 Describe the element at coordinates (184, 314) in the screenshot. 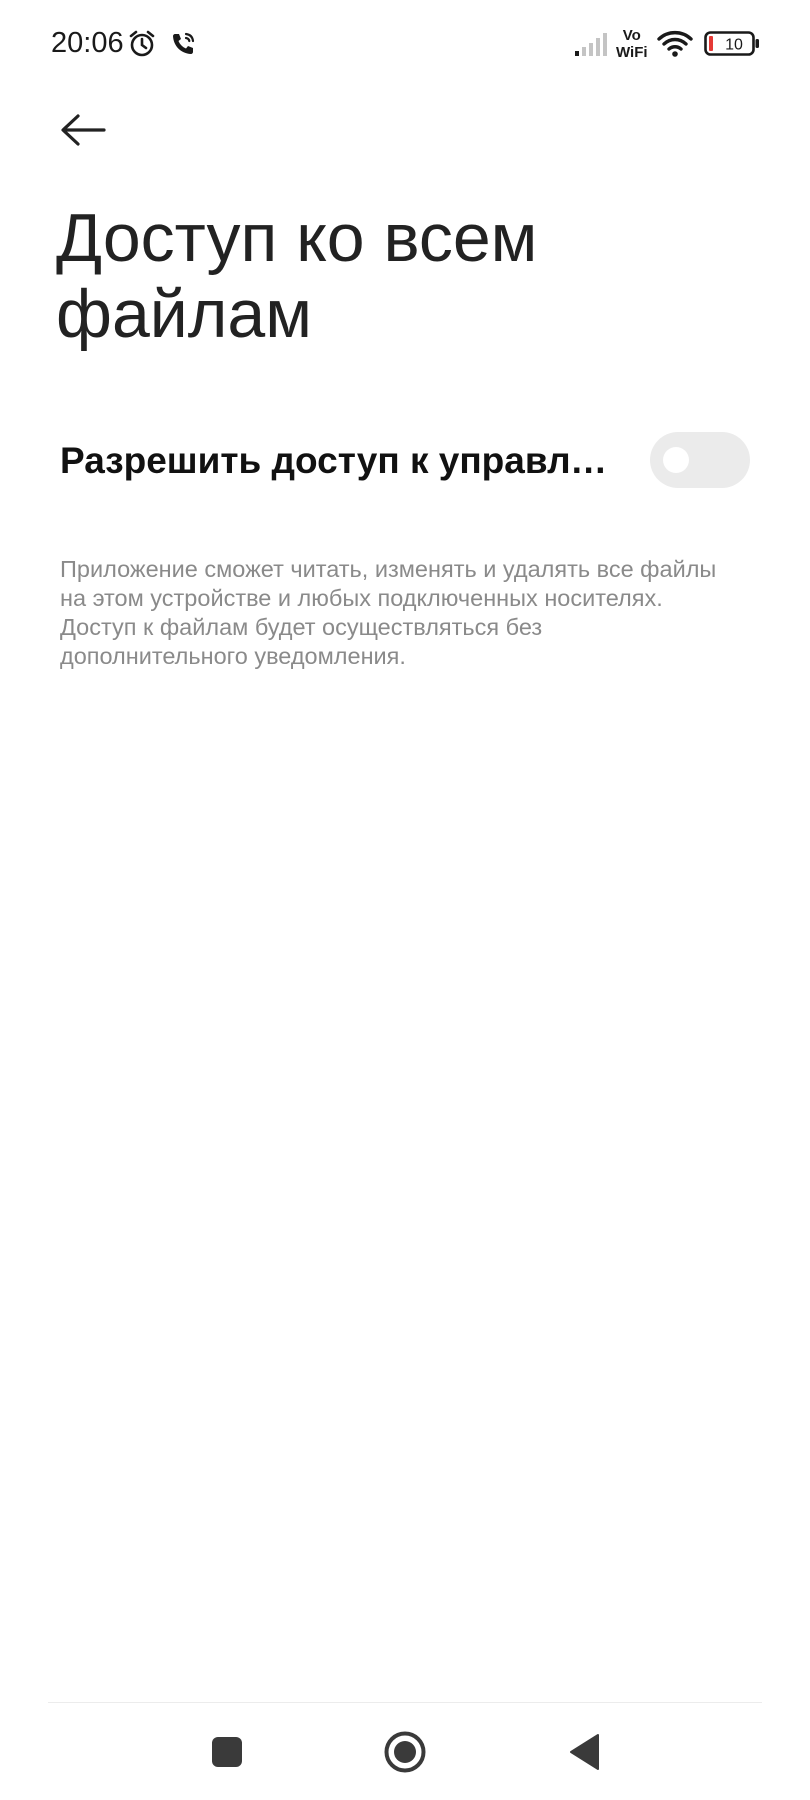

I see `page-title-line2: файлам` at that location.